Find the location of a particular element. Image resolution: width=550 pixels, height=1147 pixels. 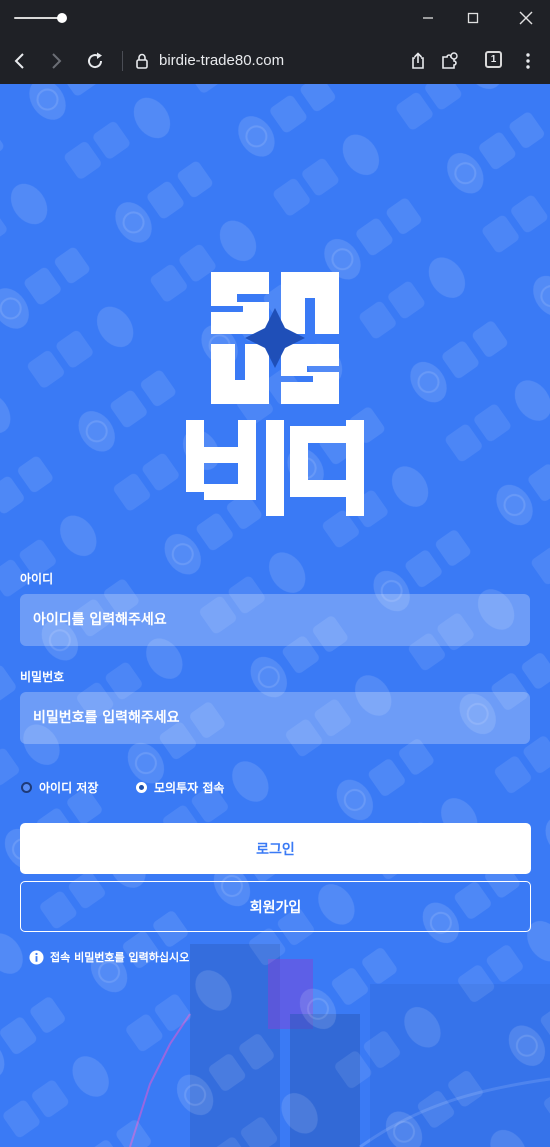

save-id-label: 아이디 저장 is located at coordinates (69, 787).